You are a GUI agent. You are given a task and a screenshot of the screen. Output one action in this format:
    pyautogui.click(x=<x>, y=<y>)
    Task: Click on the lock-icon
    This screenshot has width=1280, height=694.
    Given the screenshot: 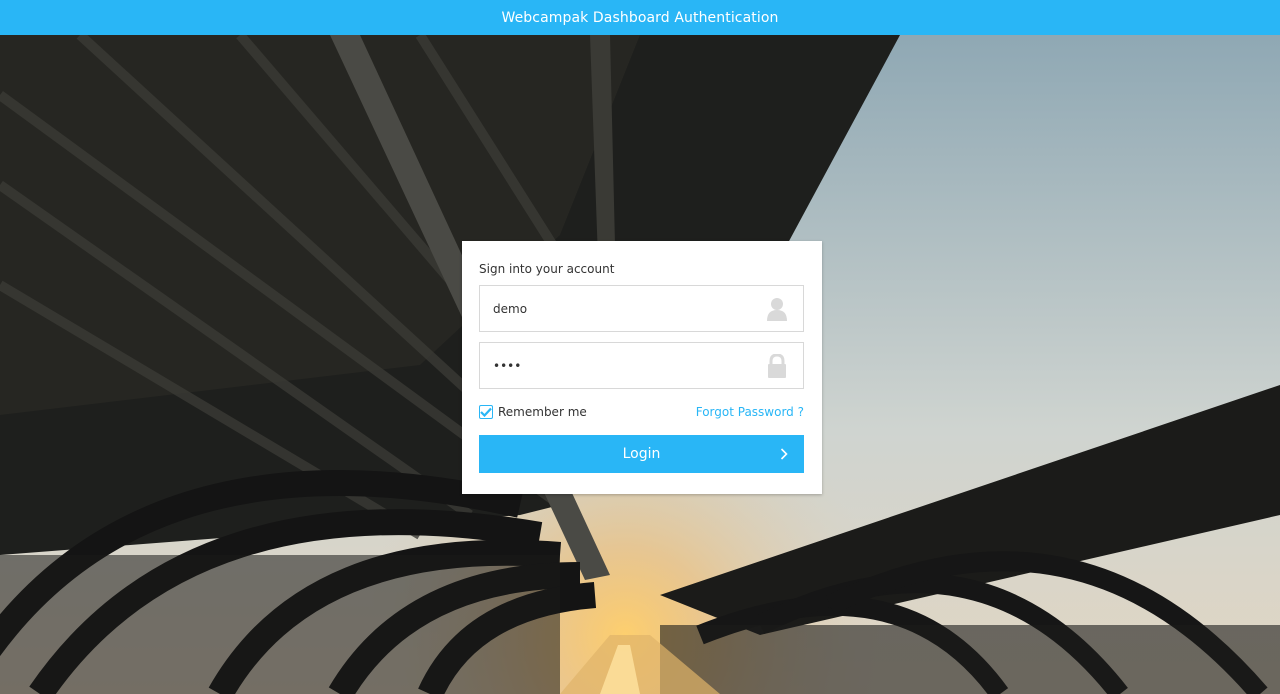 What is the action you would take?
    pyautogui.click(x=777, y=365)
    